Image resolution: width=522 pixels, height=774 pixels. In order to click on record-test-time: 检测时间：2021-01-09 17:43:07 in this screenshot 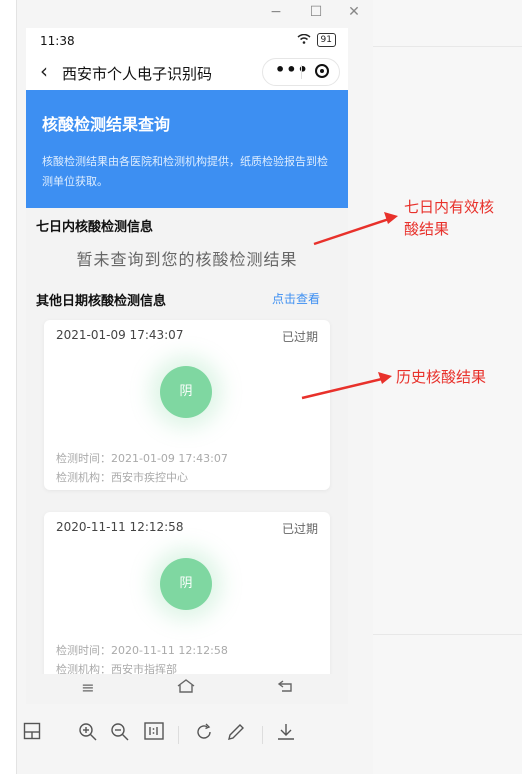, I will do `click(142, 458)`.